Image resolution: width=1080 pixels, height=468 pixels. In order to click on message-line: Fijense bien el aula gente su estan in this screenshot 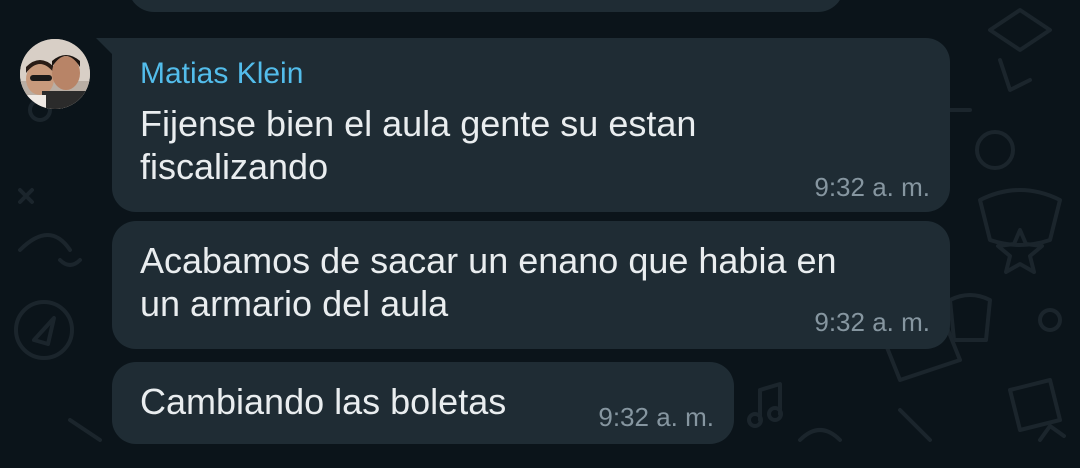, I will do `click(418, 123)`.